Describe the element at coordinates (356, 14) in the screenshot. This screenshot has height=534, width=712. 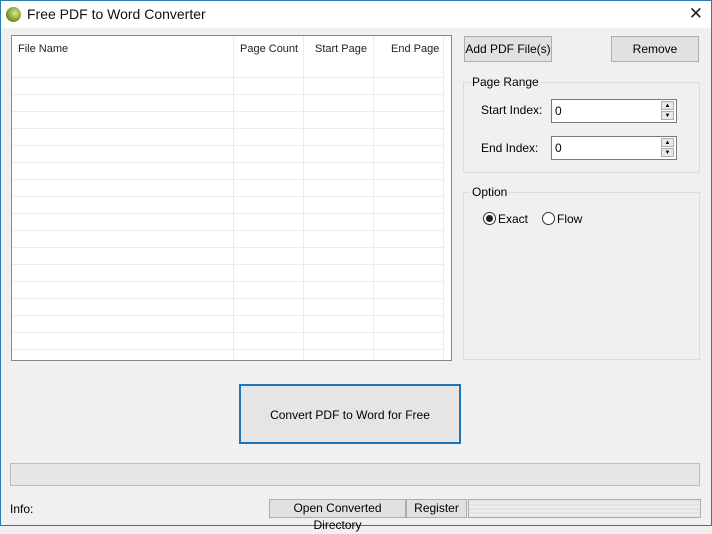
I see `title-bar: Free PDF to Word Converter ✕` at that location.